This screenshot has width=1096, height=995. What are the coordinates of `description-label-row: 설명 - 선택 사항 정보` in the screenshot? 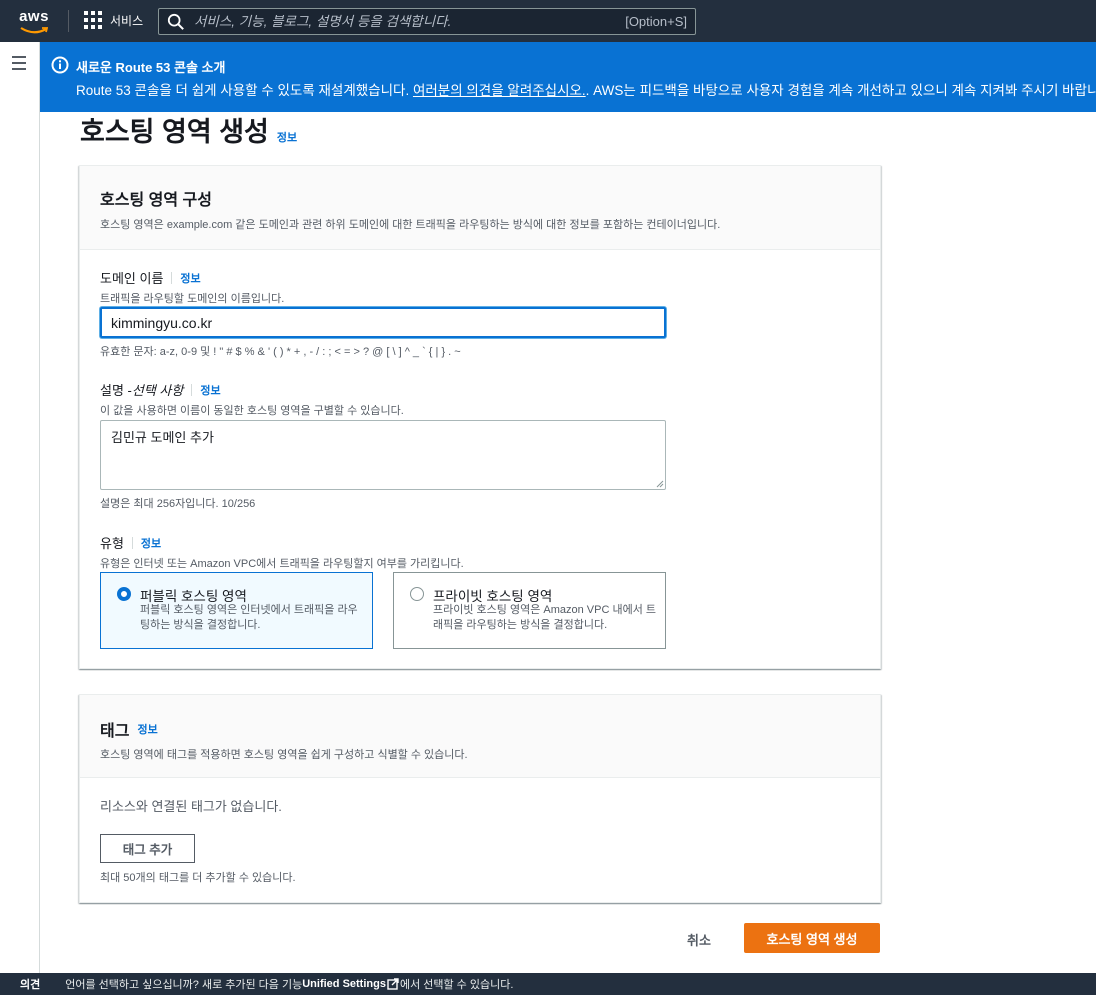 It's located at (252, 389).